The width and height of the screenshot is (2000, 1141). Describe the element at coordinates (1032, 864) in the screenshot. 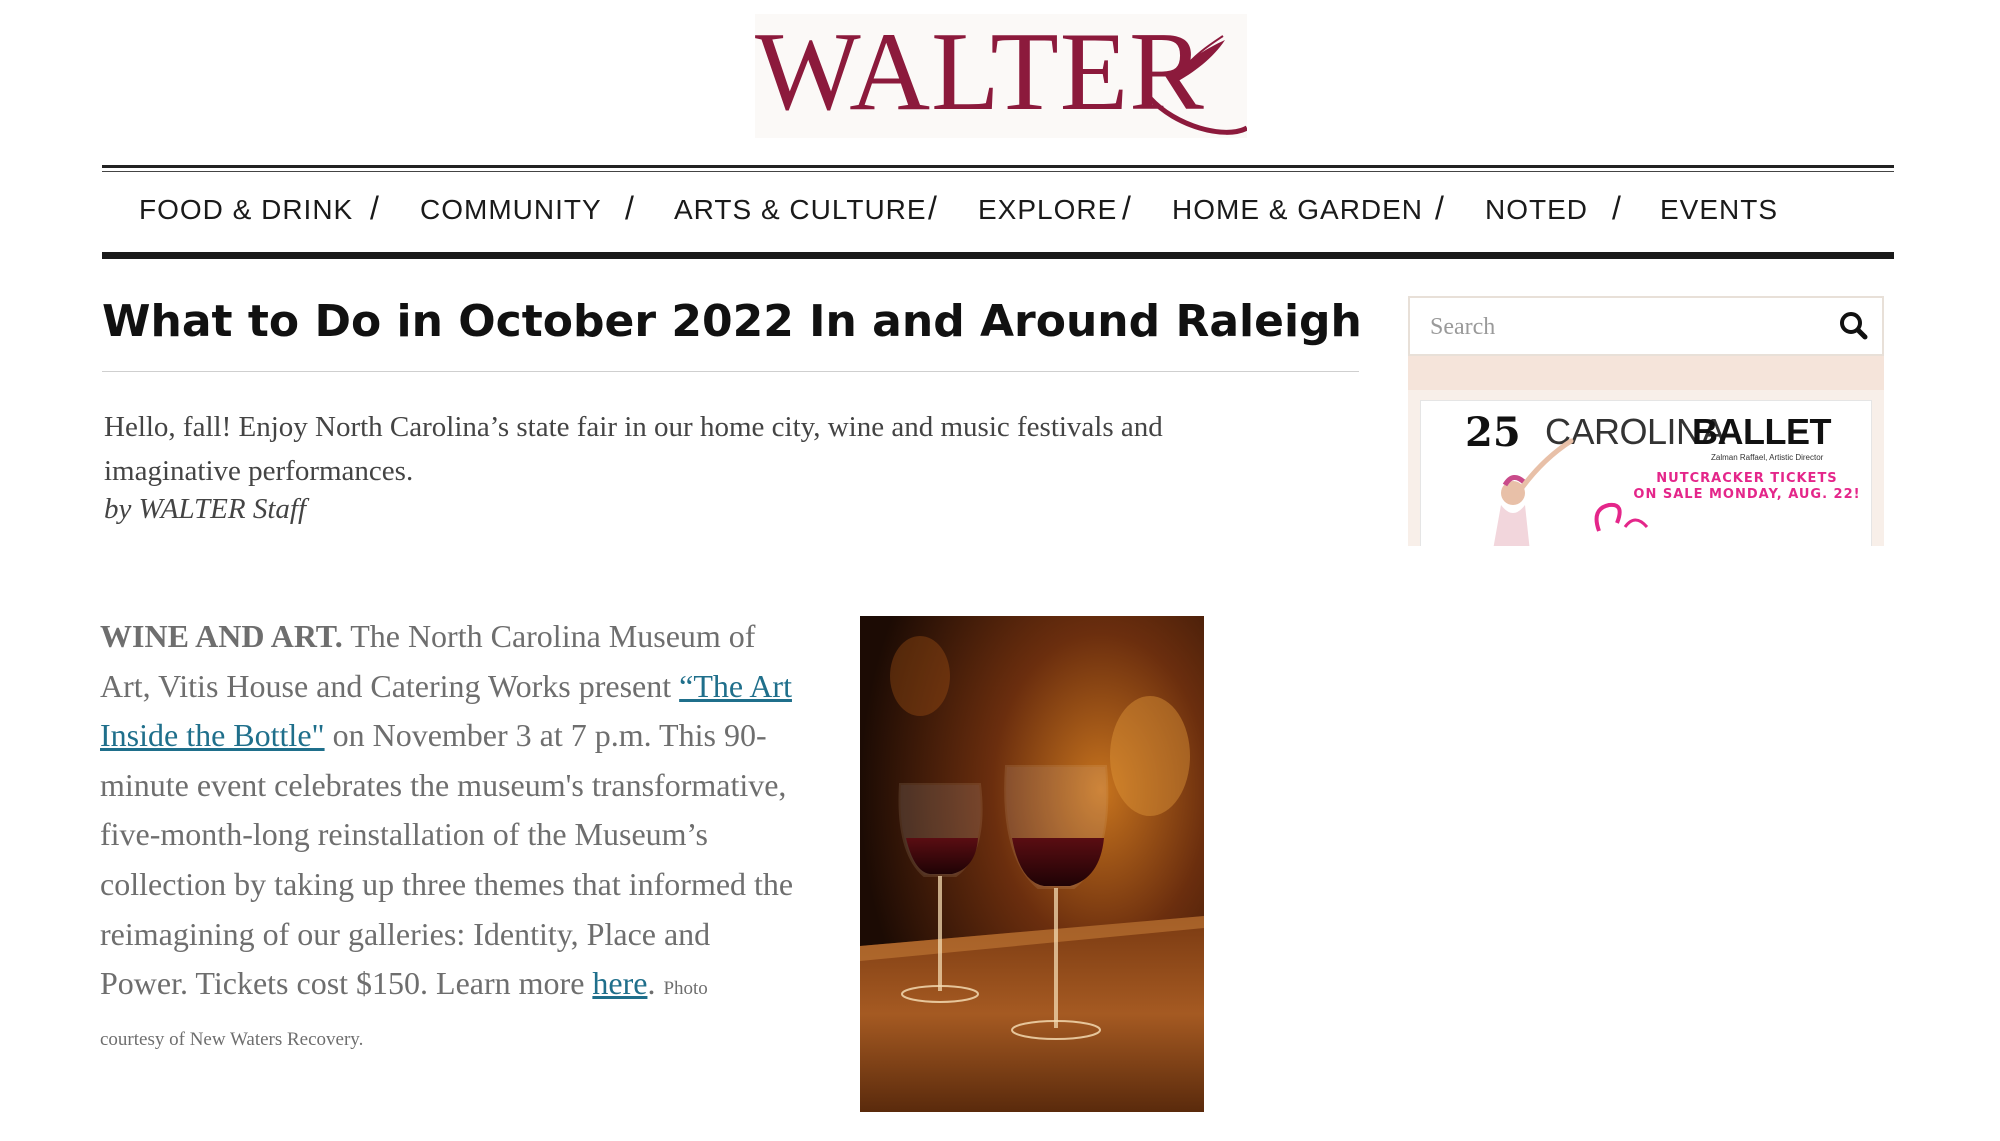

I see `wine-glasses-photo` at that location.